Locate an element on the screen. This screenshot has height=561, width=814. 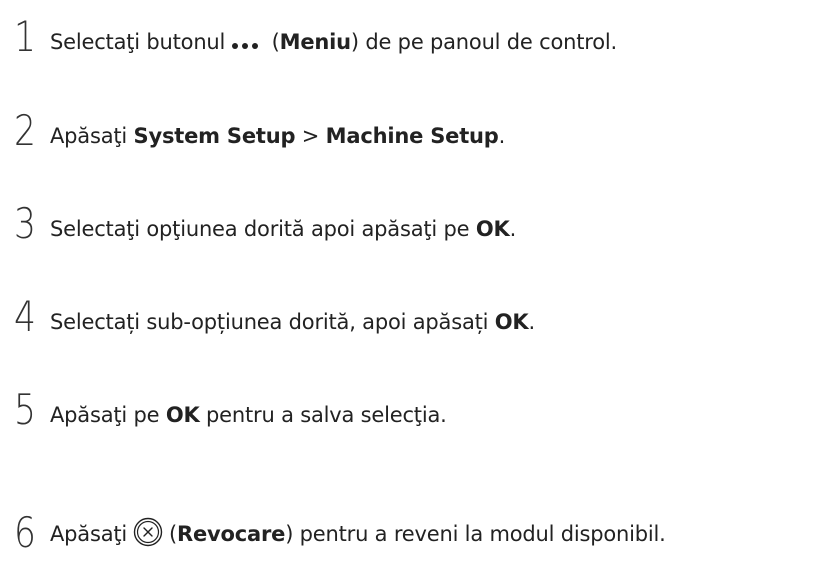
step-5: 5 Apăsaţi pe OK pentru a salva selecţia. is located at coordinates (230, 405).